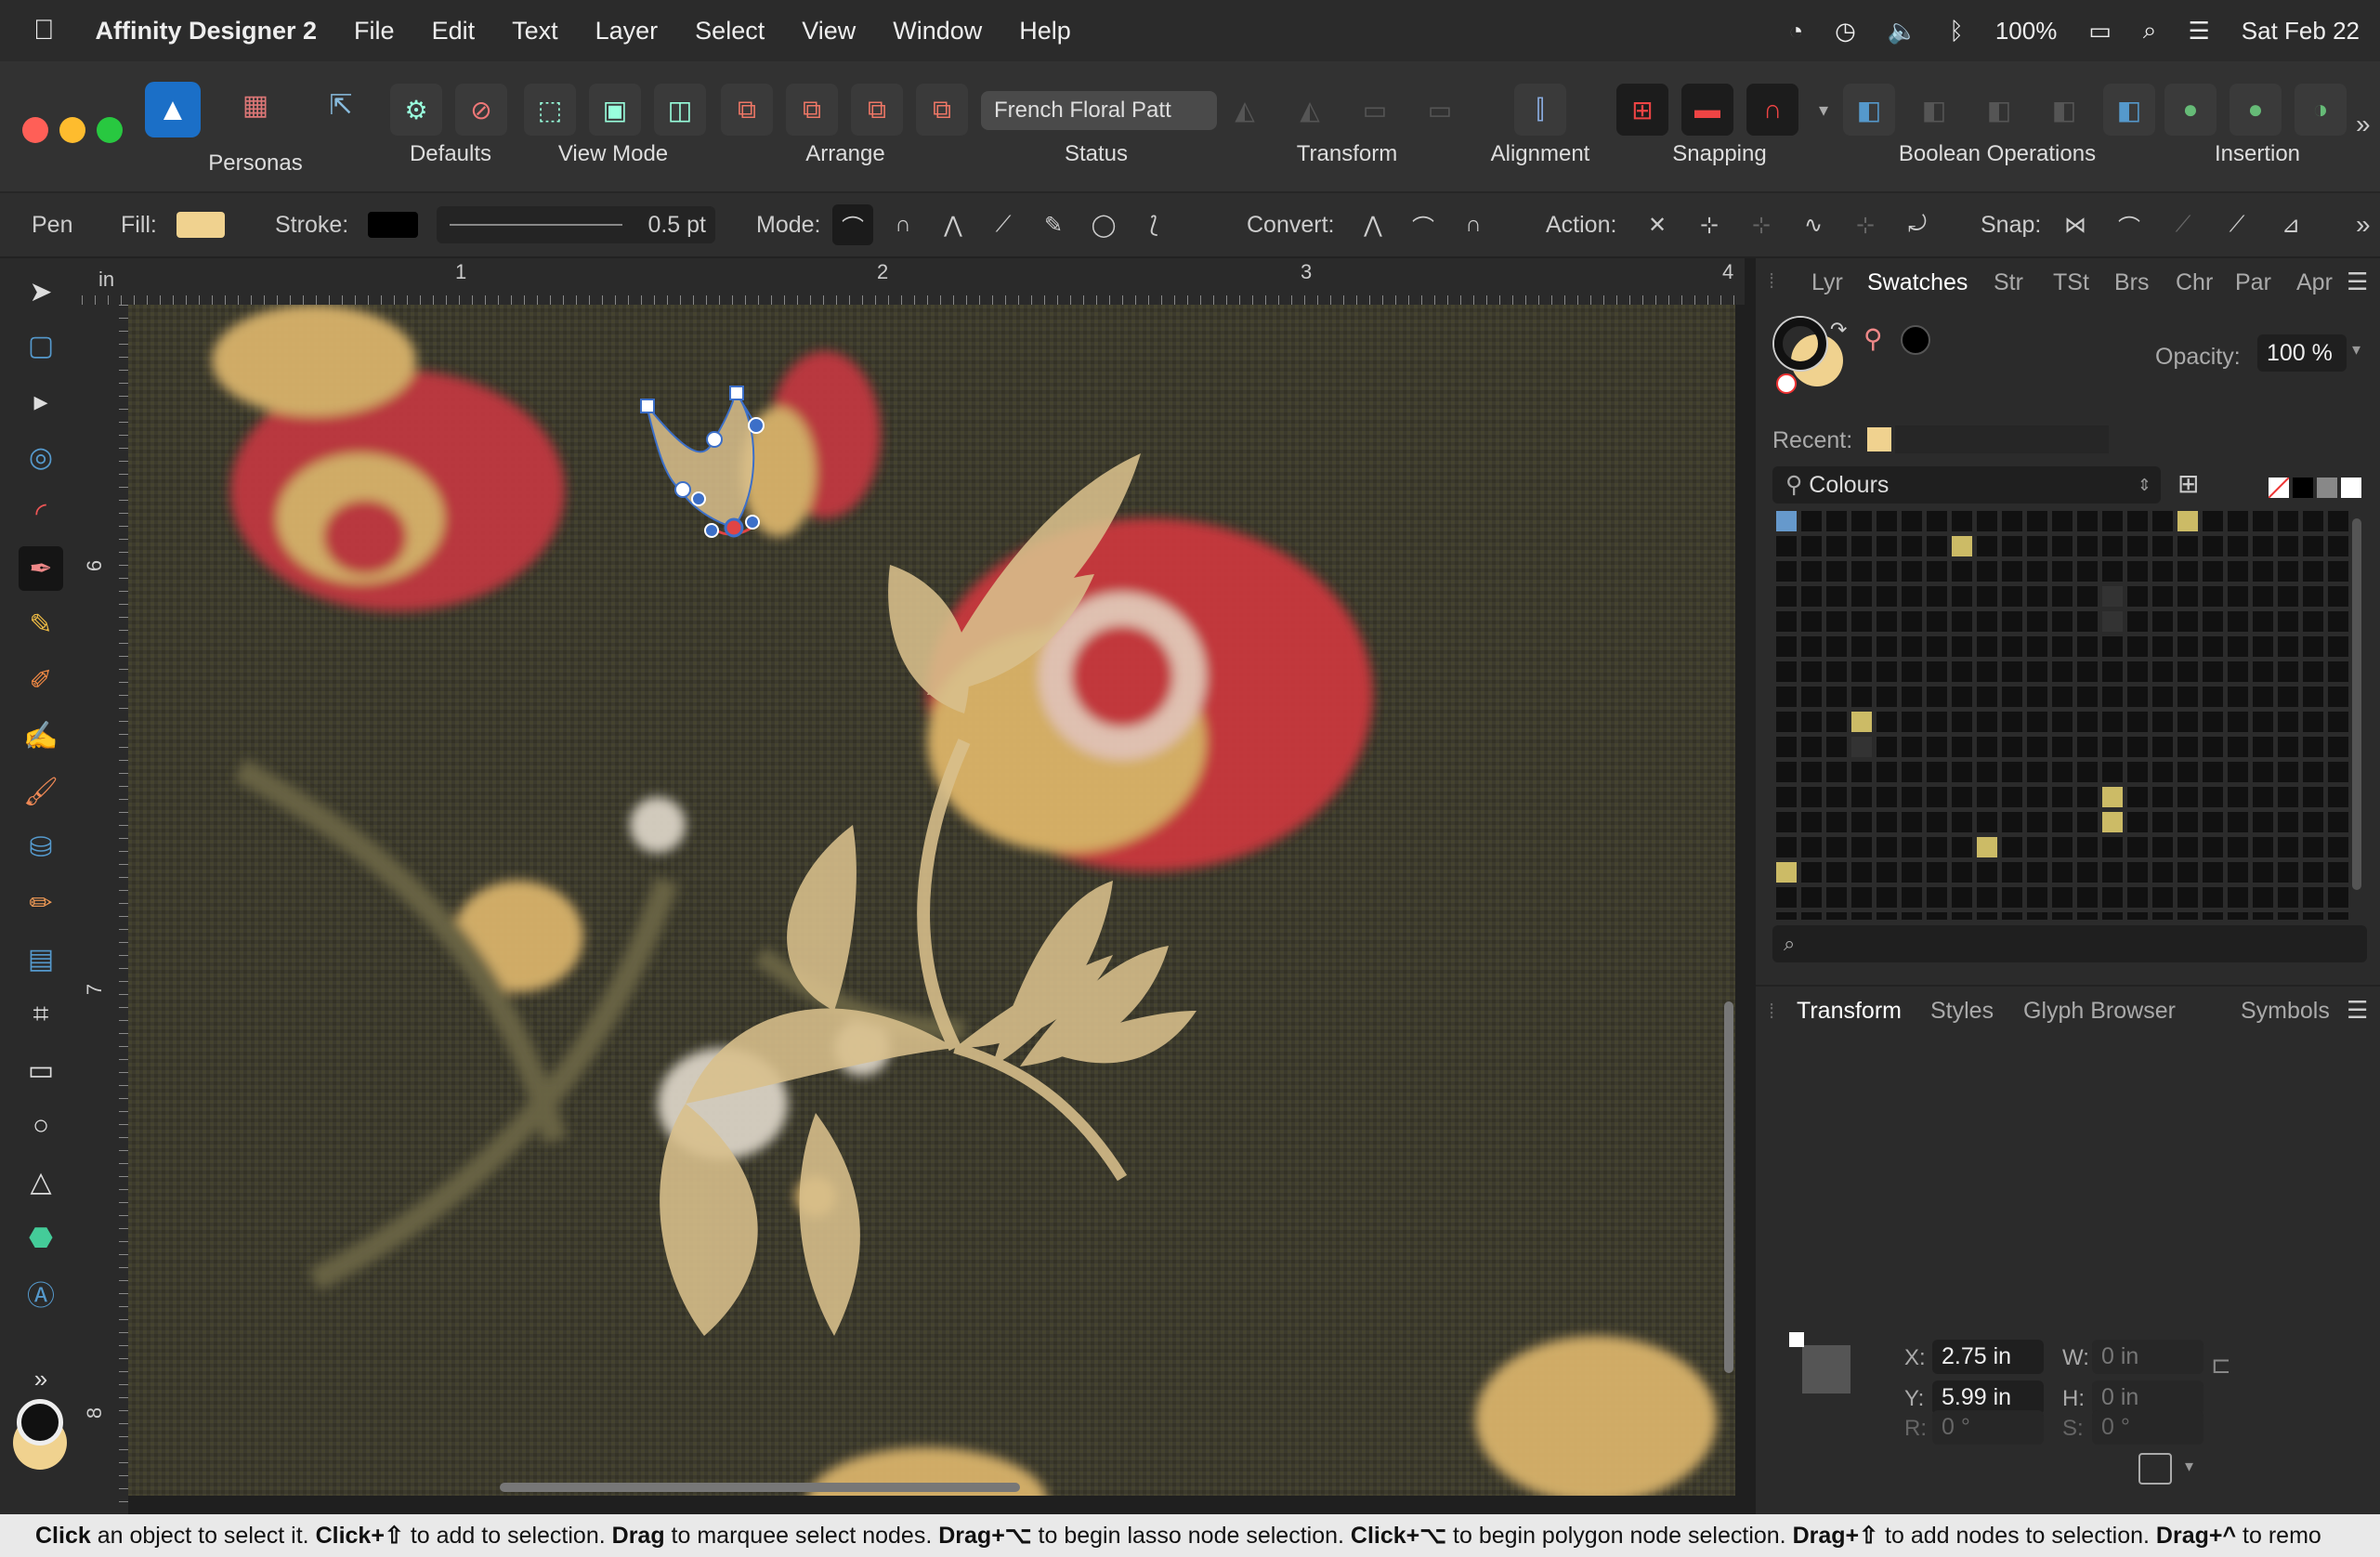  I want to click on flip-horizontal-icon: ◭, so click(1245, 110).